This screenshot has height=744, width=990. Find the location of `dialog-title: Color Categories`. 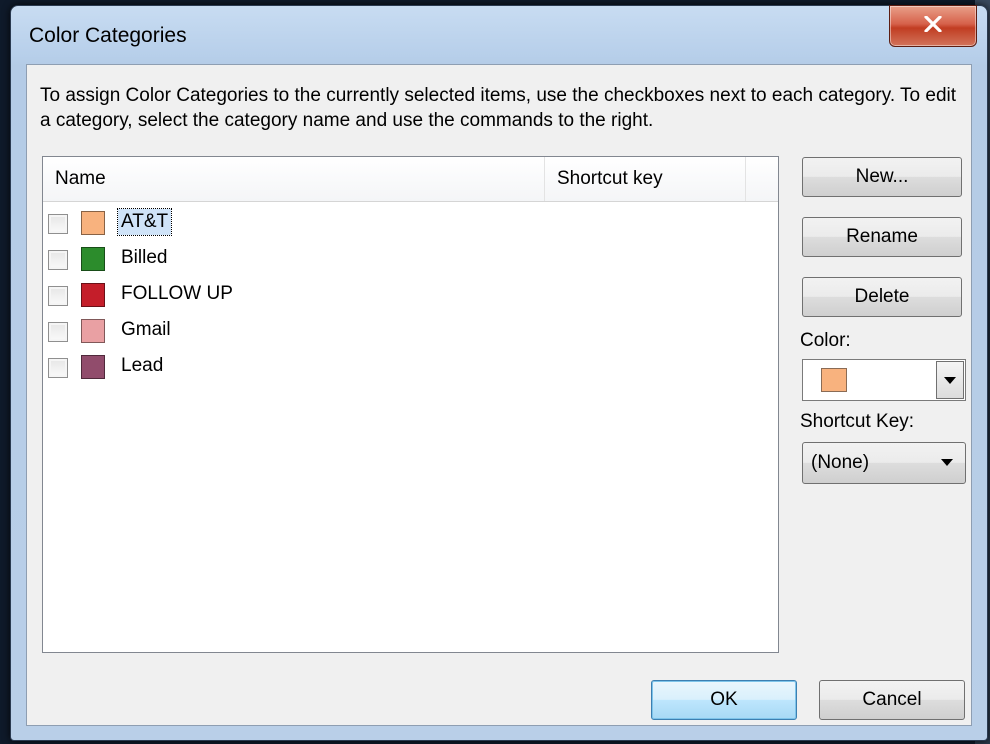

dialog-title: Color Categories is located at coordinates (108, 35).